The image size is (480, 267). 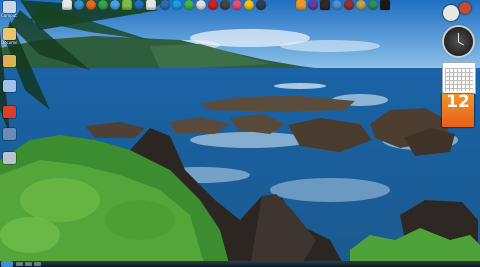 What do you see at coordinates (9, 7) in the screenshot?
I see `computer-icon-glyph` at bounding box center [9, 7].